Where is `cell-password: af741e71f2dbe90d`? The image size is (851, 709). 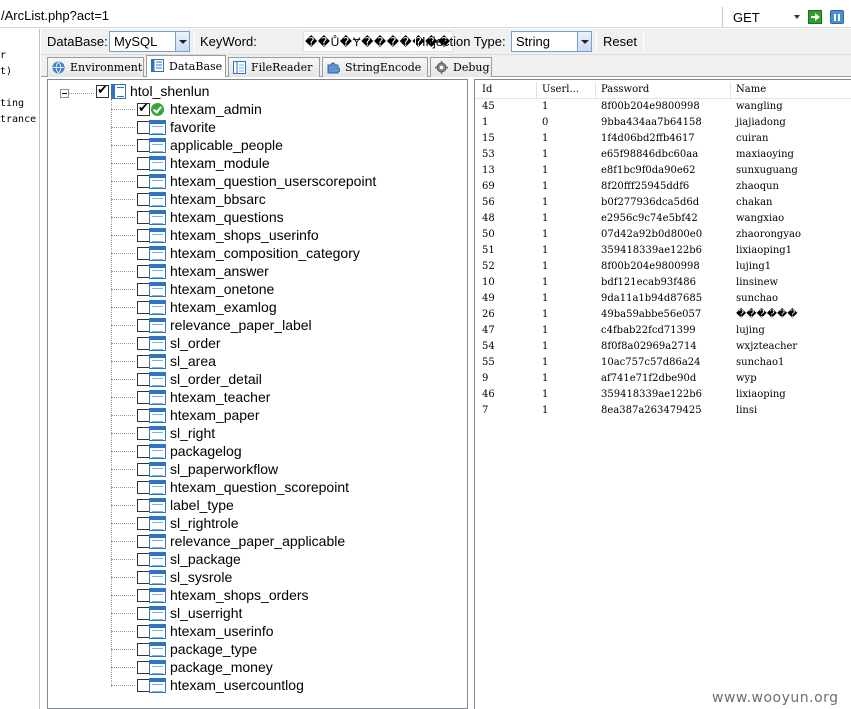
cell-password: af741e71f2dbe90d is located at coordinates (649, 378).